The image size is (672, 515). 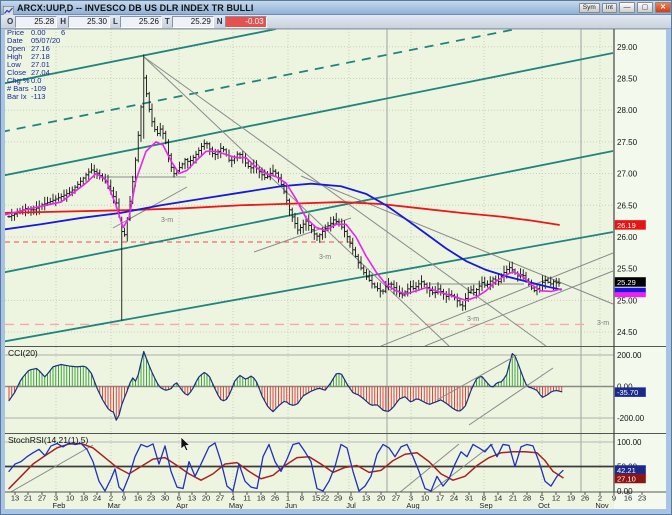 What do you see at coordinates (627, 237) in the screenshot?
I see `price-axis-label: 26.00` at bounding box center [627, 237].